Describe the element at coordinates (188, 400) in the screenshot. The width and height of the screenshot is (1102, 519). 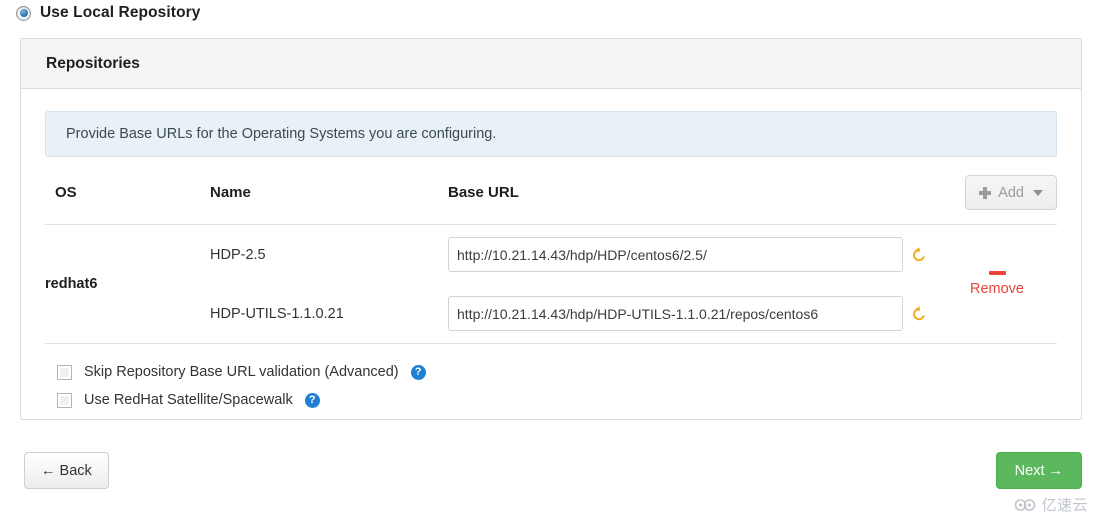
I see `redhat-satellite-label: Use RedHat Satellite/Spacewalk` at that location.